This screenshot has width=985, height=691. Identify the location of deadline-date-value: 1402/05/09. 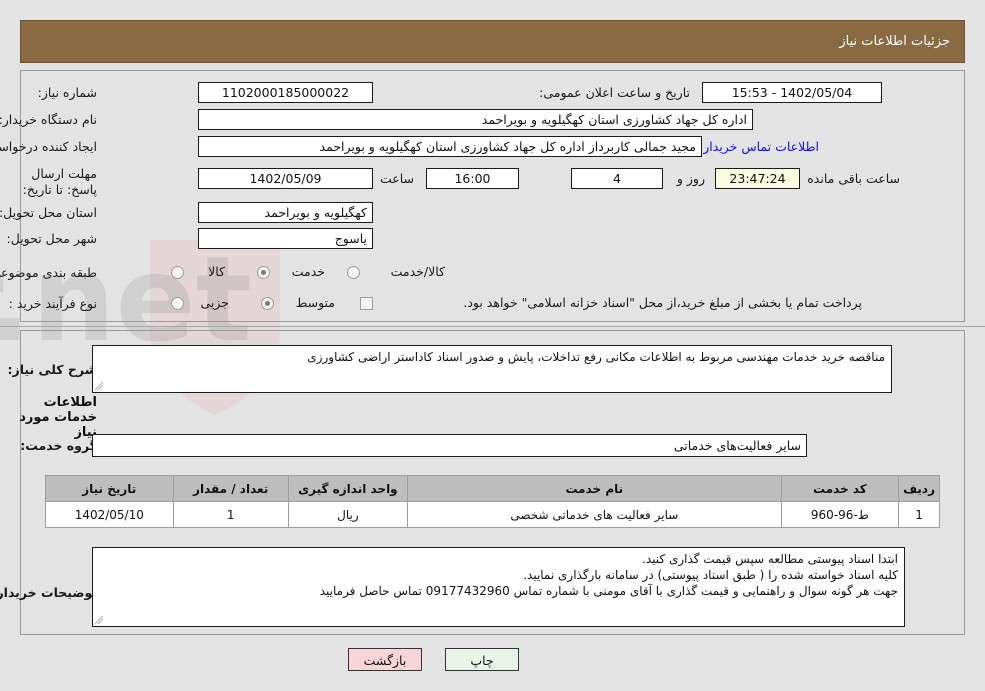
(285, 178).